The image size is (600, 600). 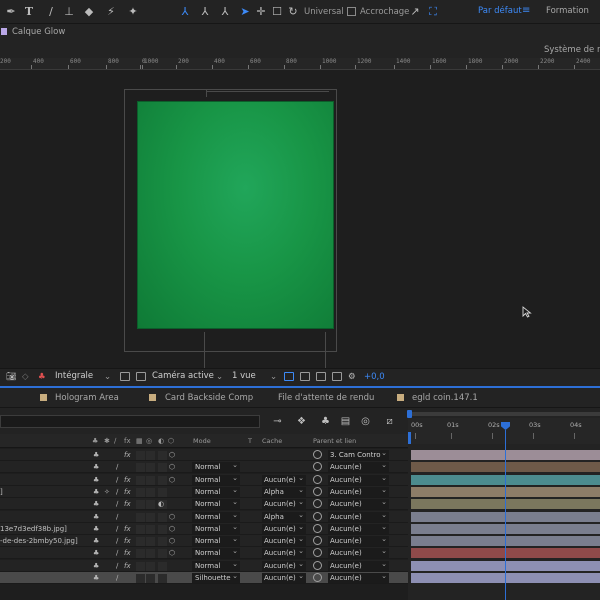 I want to click on show-snapshot-icon: ◇, so click(x=25, y=377).